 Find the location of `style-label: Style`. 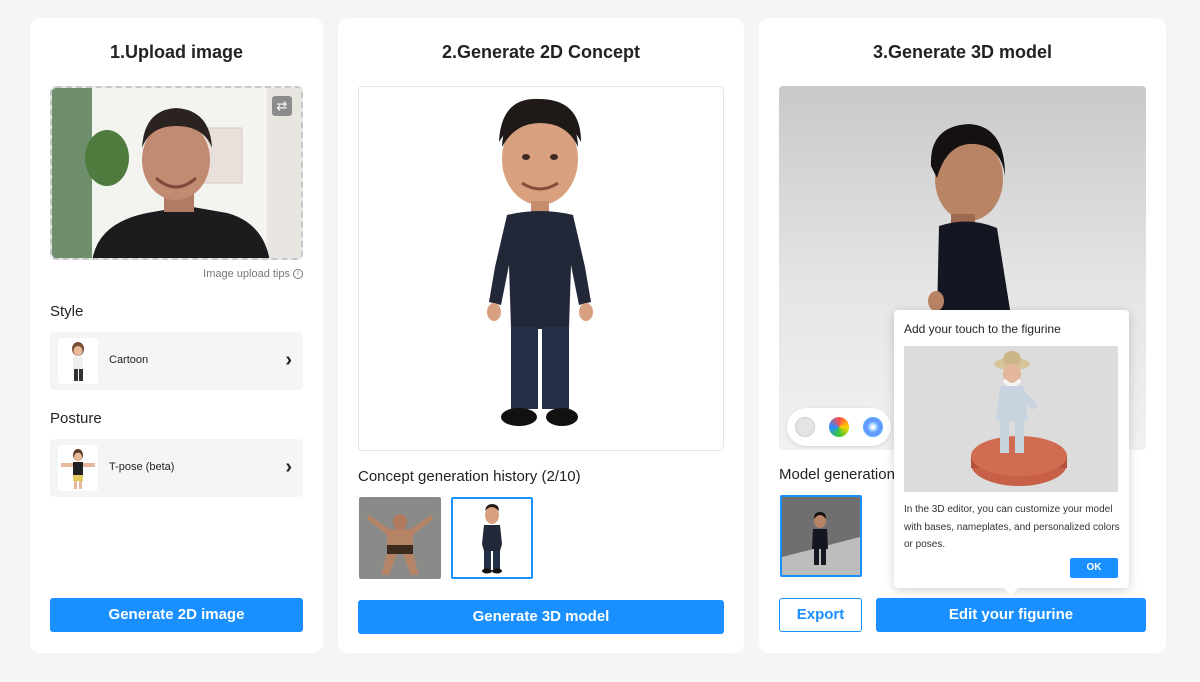

style-label: Style is located at coordinates (67, 311).